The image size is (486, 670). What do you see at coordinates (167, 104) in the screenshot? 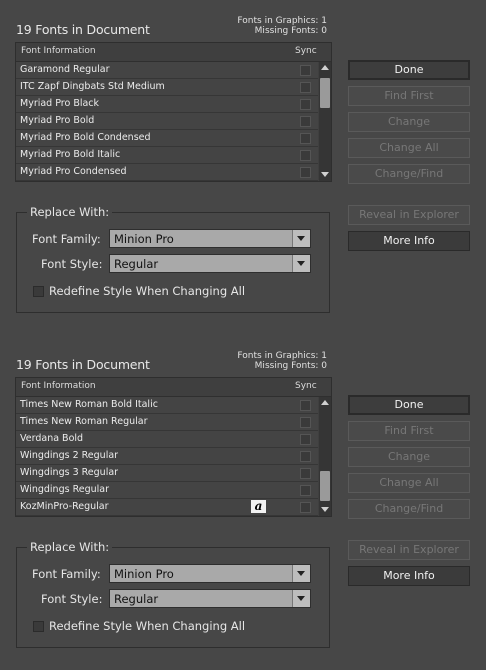
I see `font-row: Myriad Pro Black` at bounding box center [167, 104].